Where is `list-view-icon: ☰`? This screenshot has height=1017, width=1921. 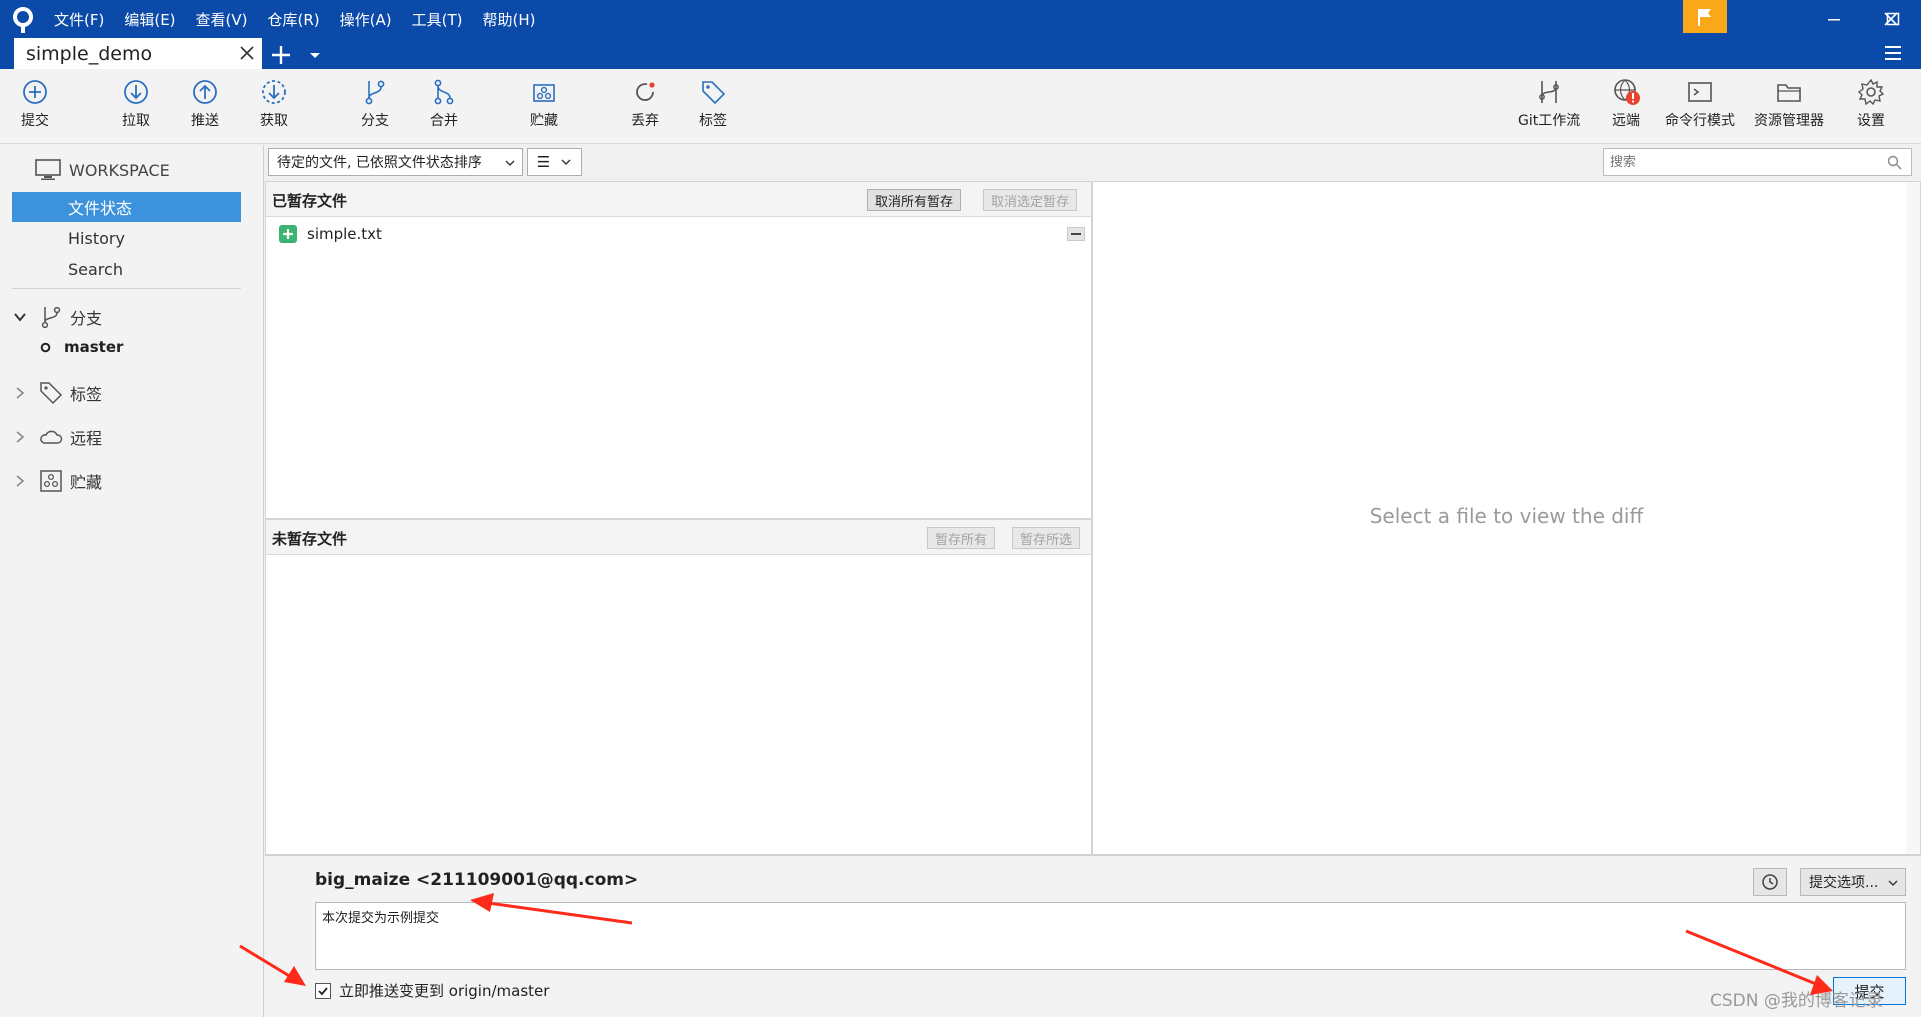 list-view-icon: ☰ is located at coordinates (543, 162).